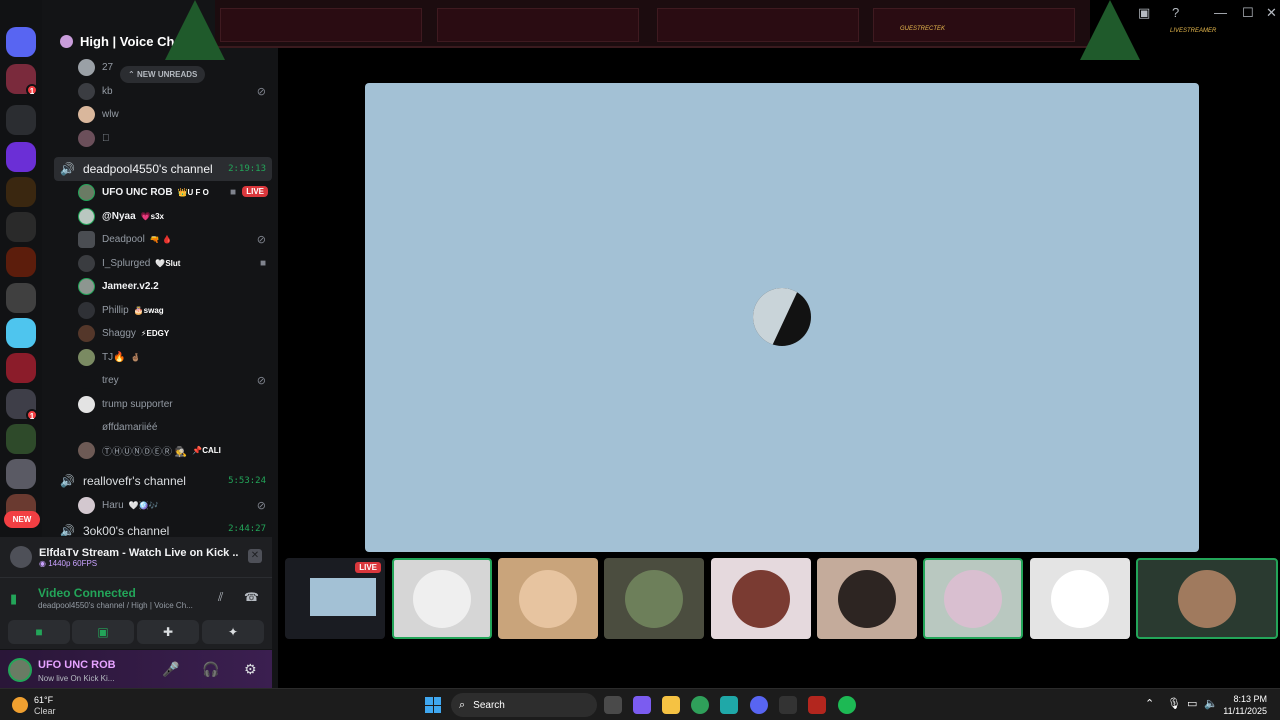  Describe the element at coordinates (134, 481) in the screenshot. I see `channel-name: reallovefr's channel` at that location.